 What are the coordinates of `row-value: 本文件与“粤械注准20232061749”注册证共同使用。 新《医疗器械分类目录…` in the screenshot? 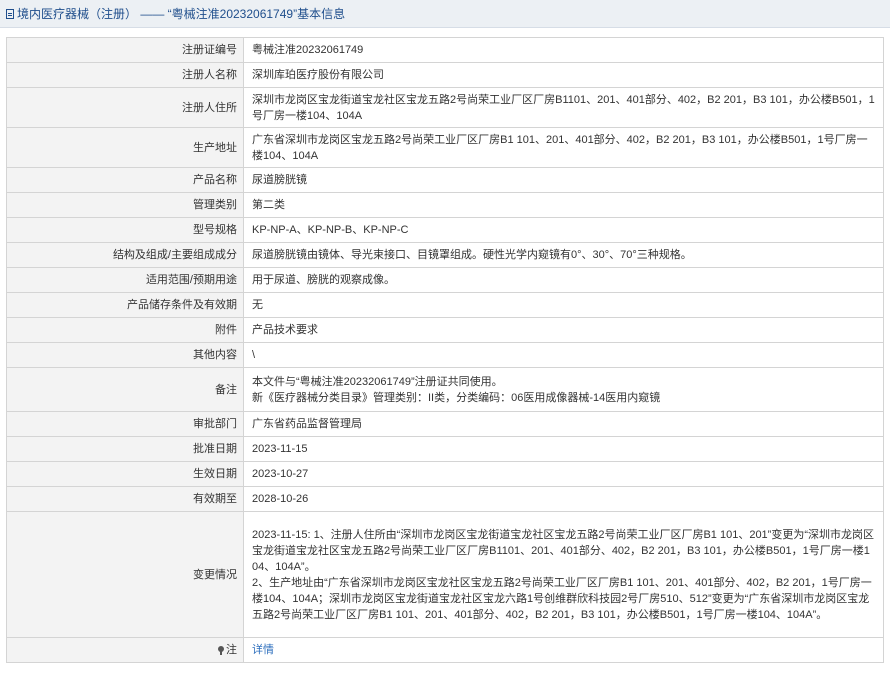 It's located at (563, 389).